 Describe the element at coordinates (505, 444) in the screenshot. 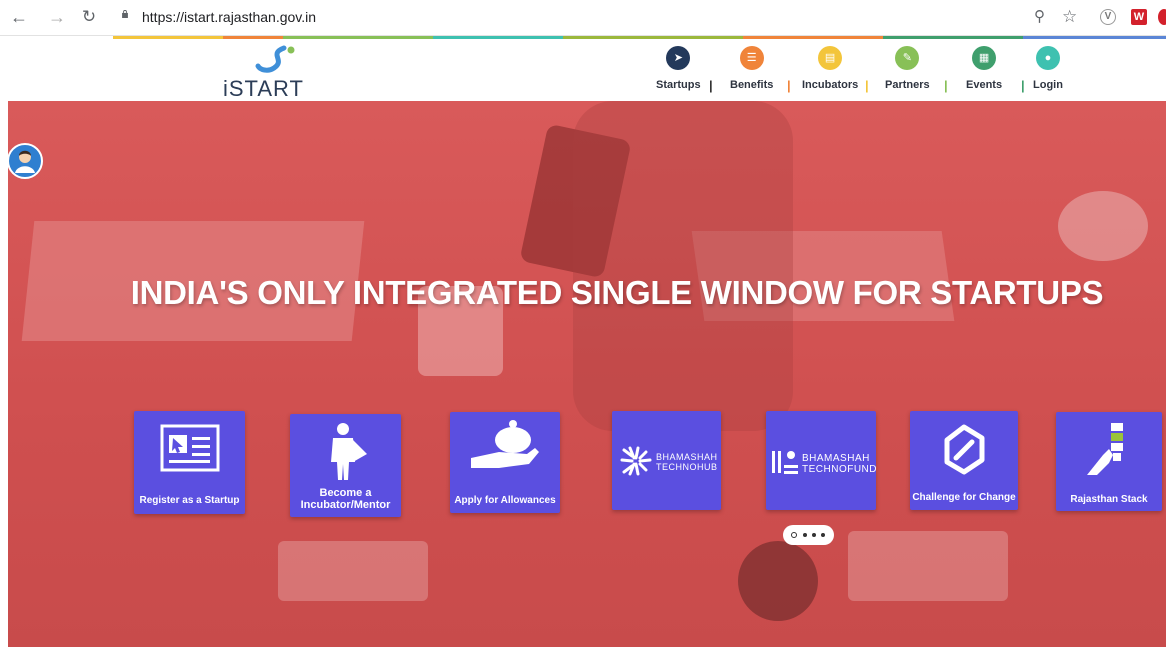

I see `hand-piggybank-icon` at that location.